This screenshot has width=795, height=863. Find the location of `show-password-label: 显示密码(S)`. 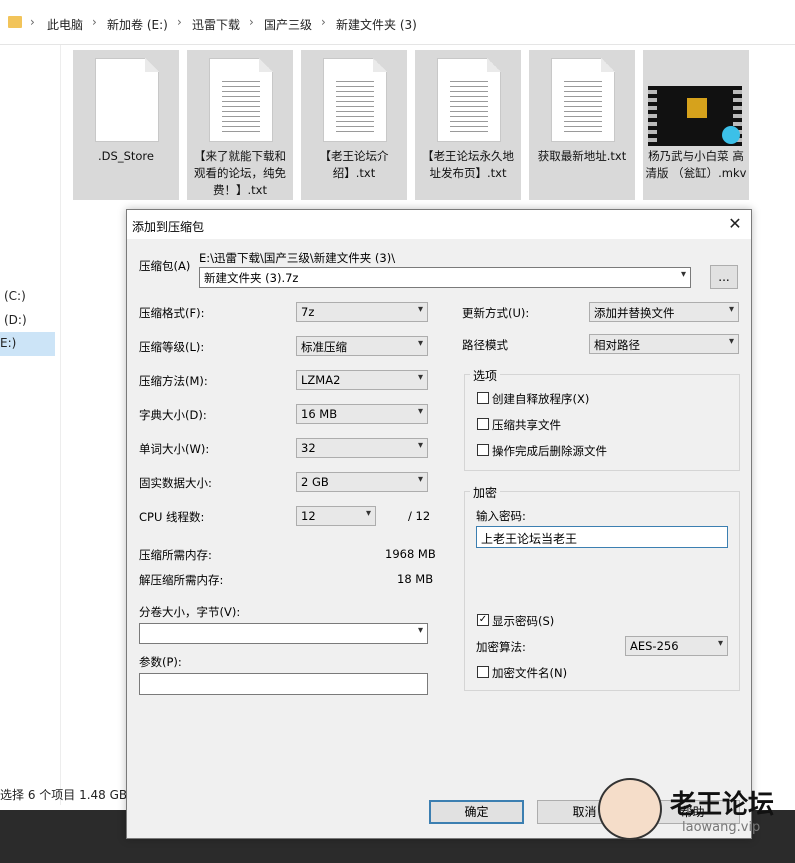

show-password-label: 显示密码(S) is located at coordinates (523, 621).